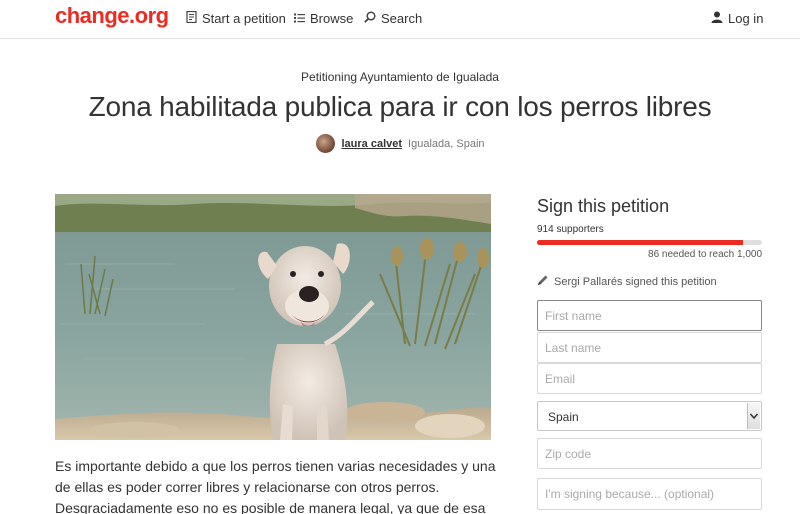 The image size is (800, 514). I want to click on email-field, so click(649, 378).